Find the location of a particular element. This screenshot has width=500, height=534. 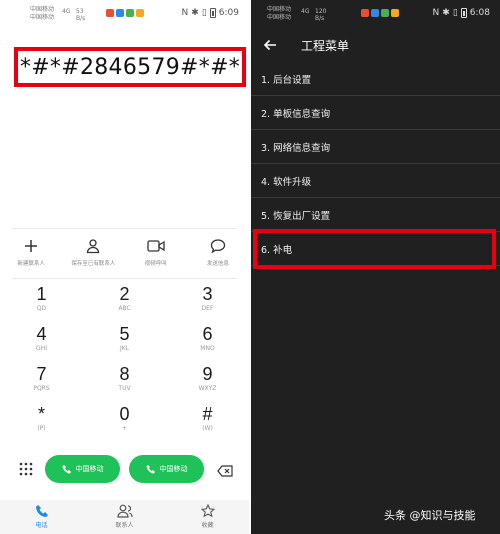

phone-sim2-icon is located at coordinates (150, 469).